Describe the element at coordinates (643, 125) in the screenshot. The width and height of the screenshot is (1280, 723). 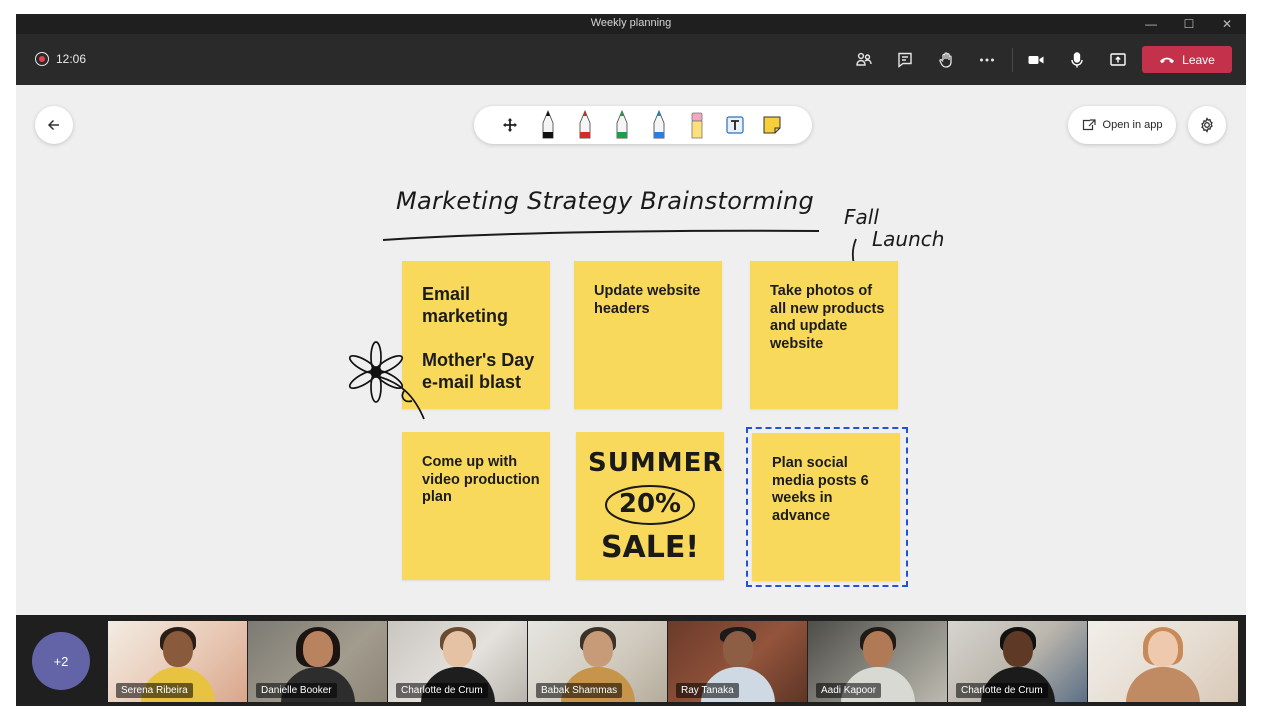
I see `inking-toolbar` at that location.